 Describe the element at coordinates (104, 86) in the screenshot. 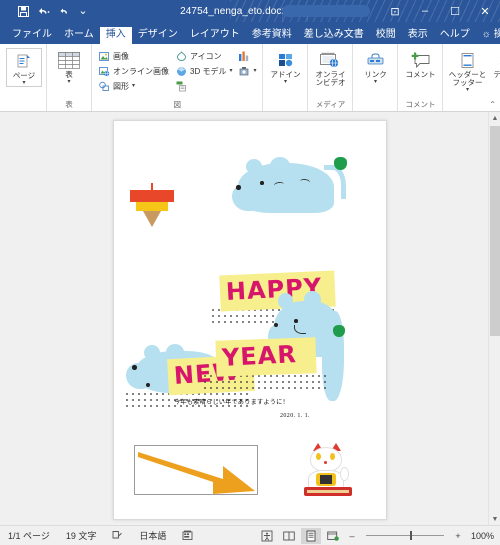

I see `shapes-icon` at that location.